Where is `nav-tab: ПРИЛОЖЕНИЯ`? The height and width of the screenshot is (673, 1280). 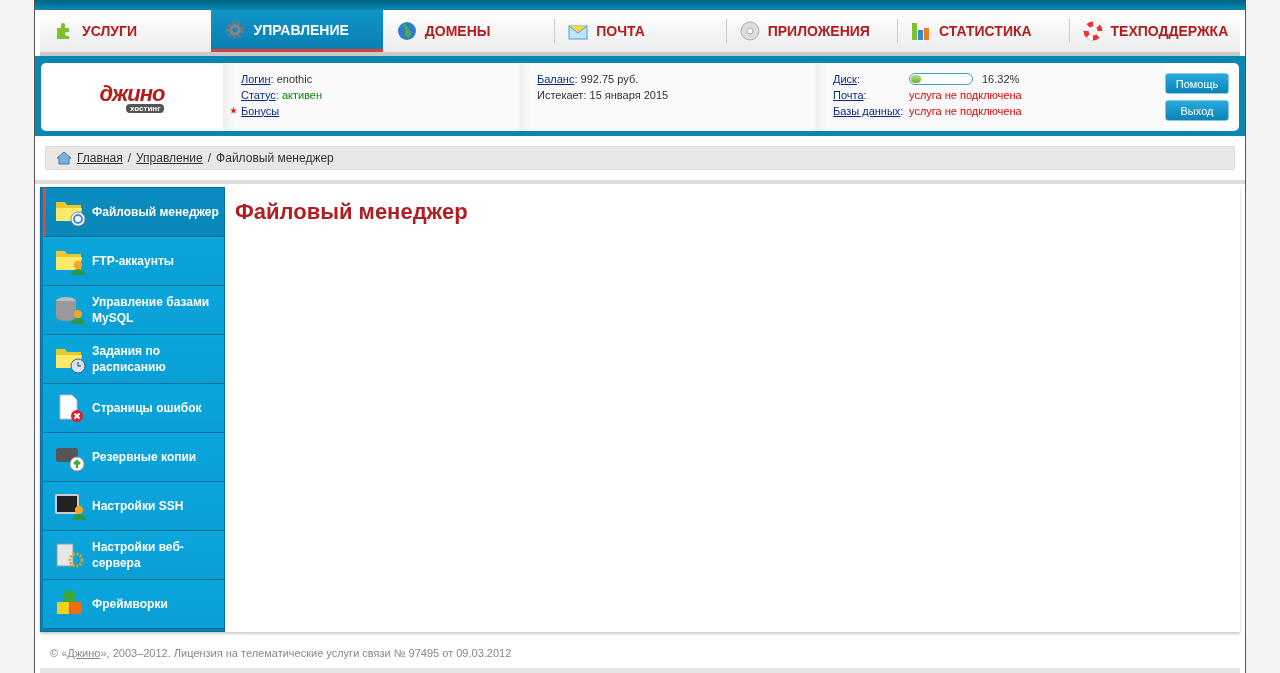 nav-tab: ПРИЛОЖЕНИЯ is located at coordinates (811, 31).